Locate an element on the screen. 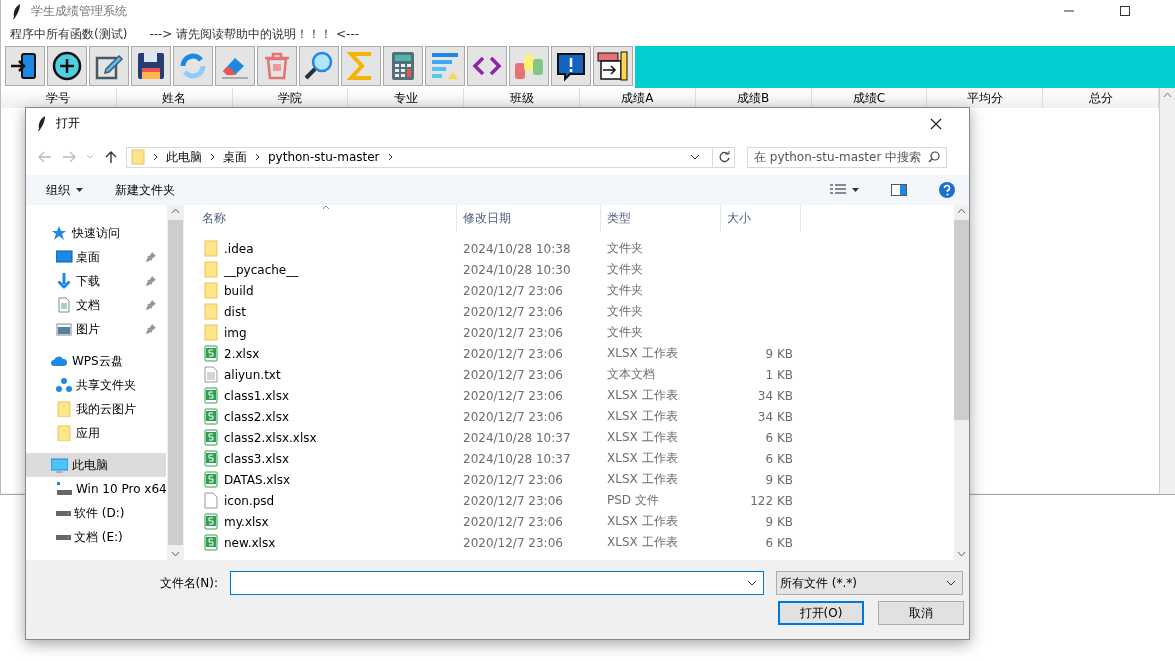 The image size is (1175, 661). blank-file-icon is located at coordinates (211, 500).